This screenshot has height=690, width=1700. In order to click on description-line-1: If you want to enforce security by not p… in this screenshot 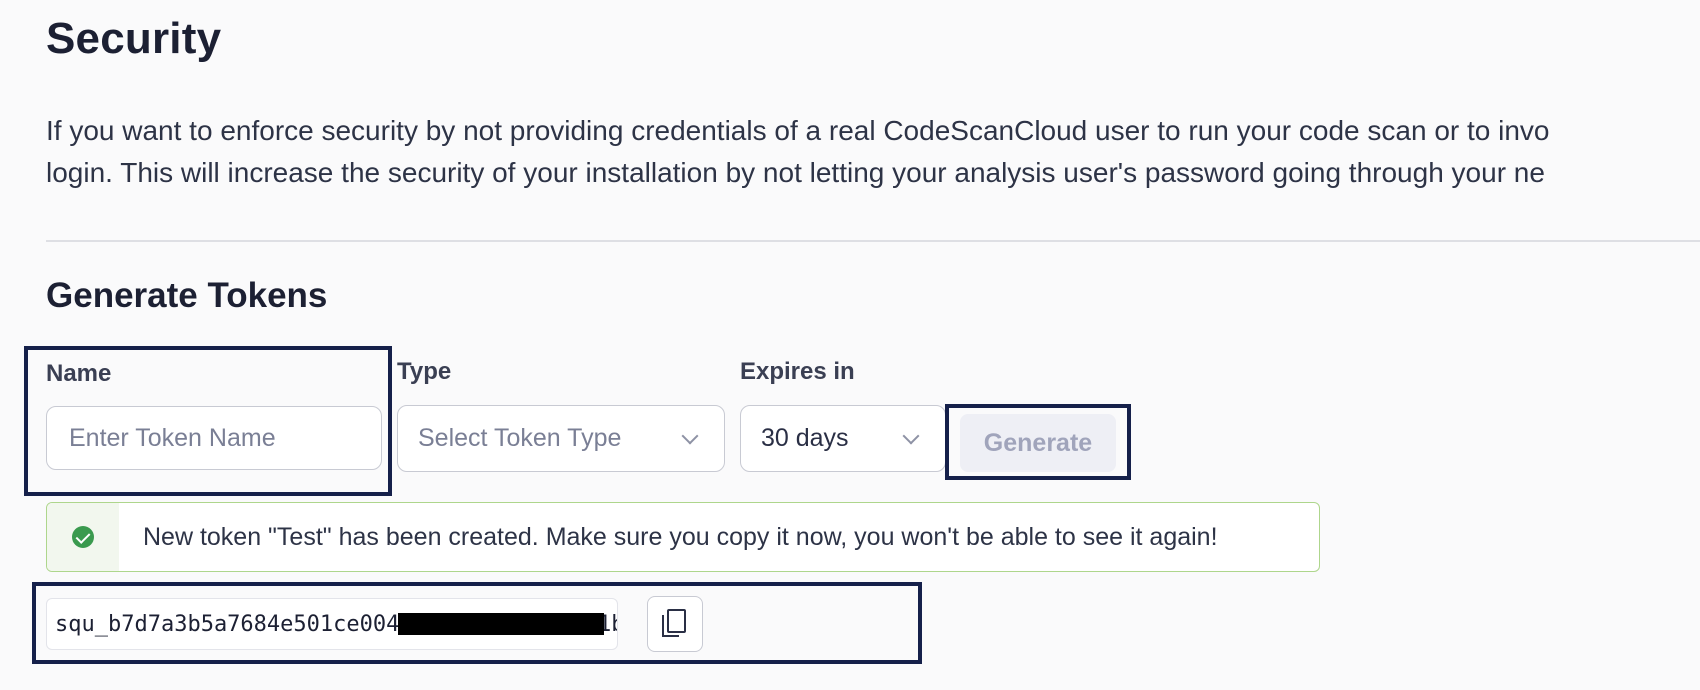, I will do `click(798, 130)`.